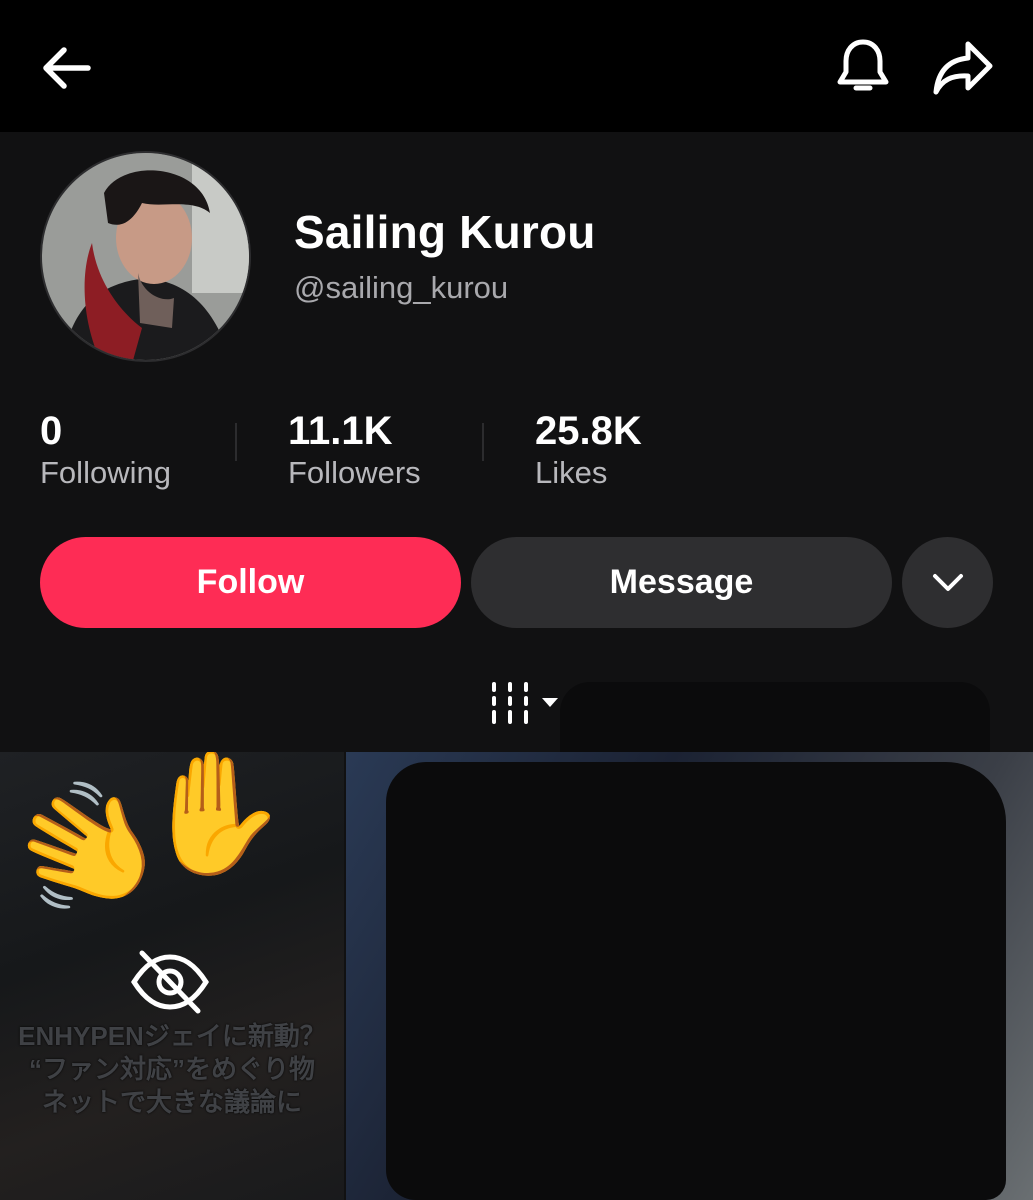  What do you see at coordinates (172, 1036) in the screenshot?
I see `caption-line: ENHYPENジェイに新動？` at bounding box center [172, 1036].